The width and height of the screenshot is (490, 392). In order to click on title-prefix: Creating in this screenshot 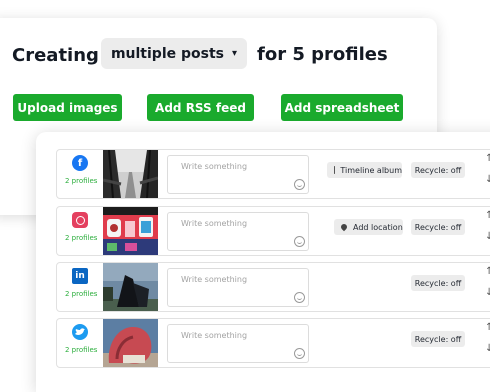, I will do `click(55, 55)`.